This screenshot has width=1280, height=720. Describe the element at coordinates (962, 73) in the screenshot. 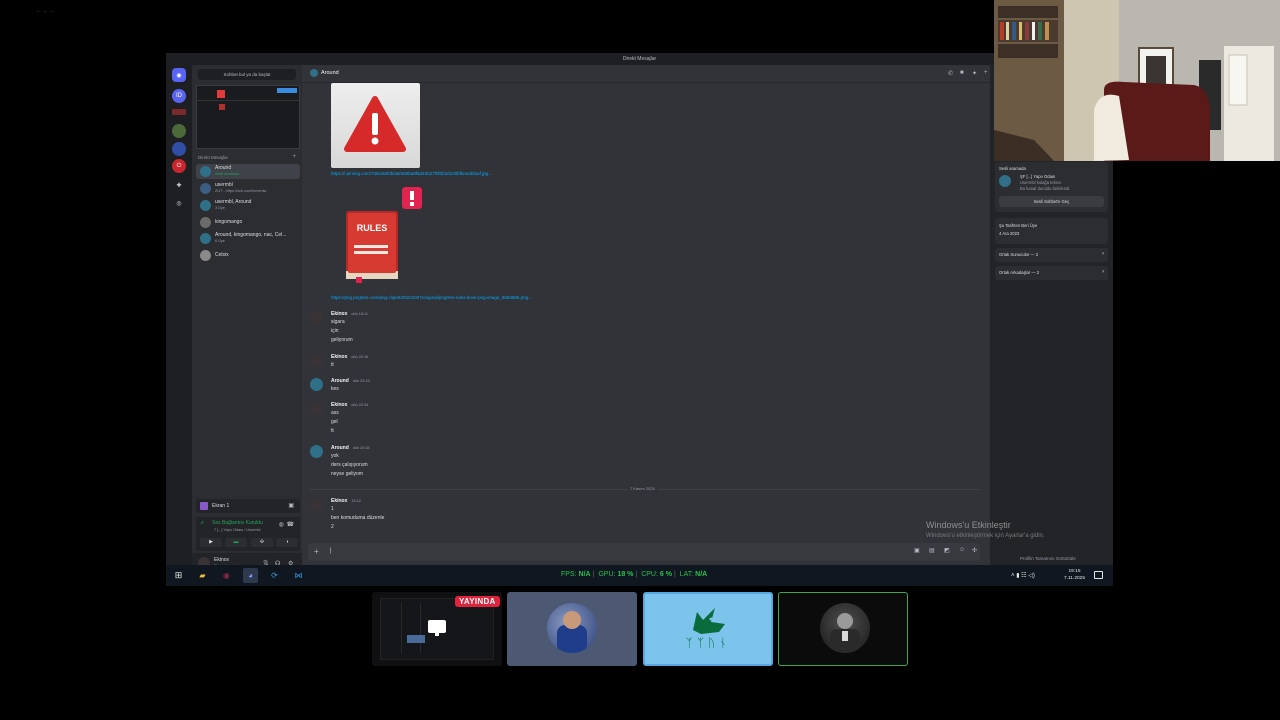

I see `video-icon: ■` at that location.